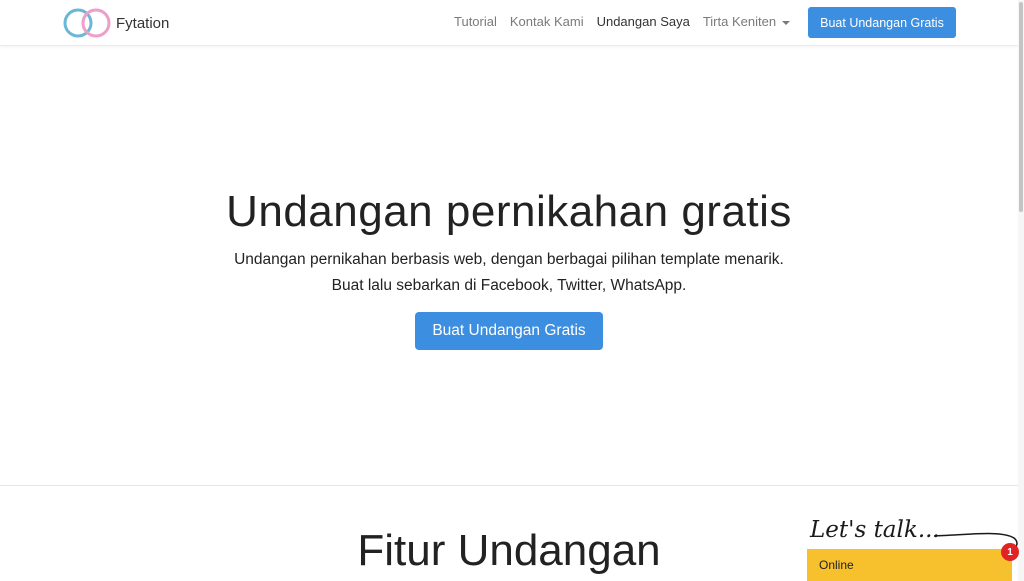 Image resolution: width=1024 pixels, height=581 pixels. Describe the element at coordinates (475, 21) in the screenshot. I see `nav-link-tutorial: Tutorial` at that location.